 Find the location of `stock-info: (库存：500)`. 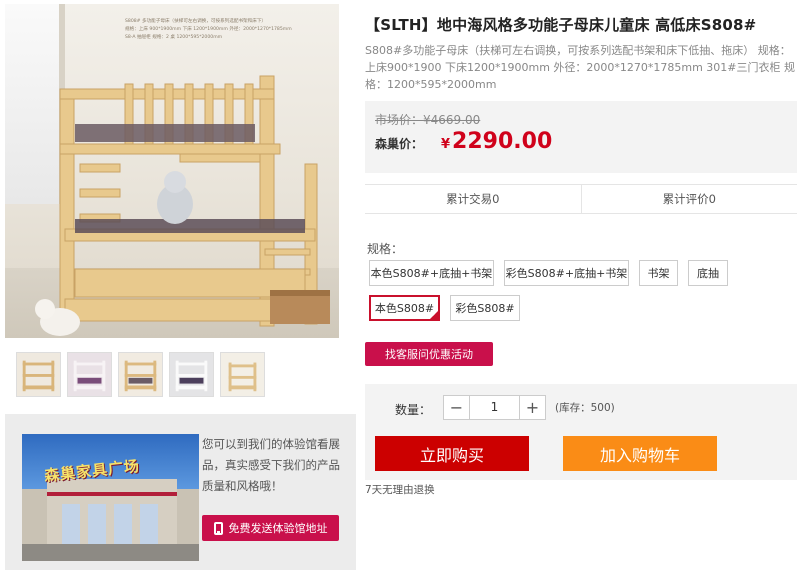

stock-info: (库存：500) is located at coordinates (585, 408).